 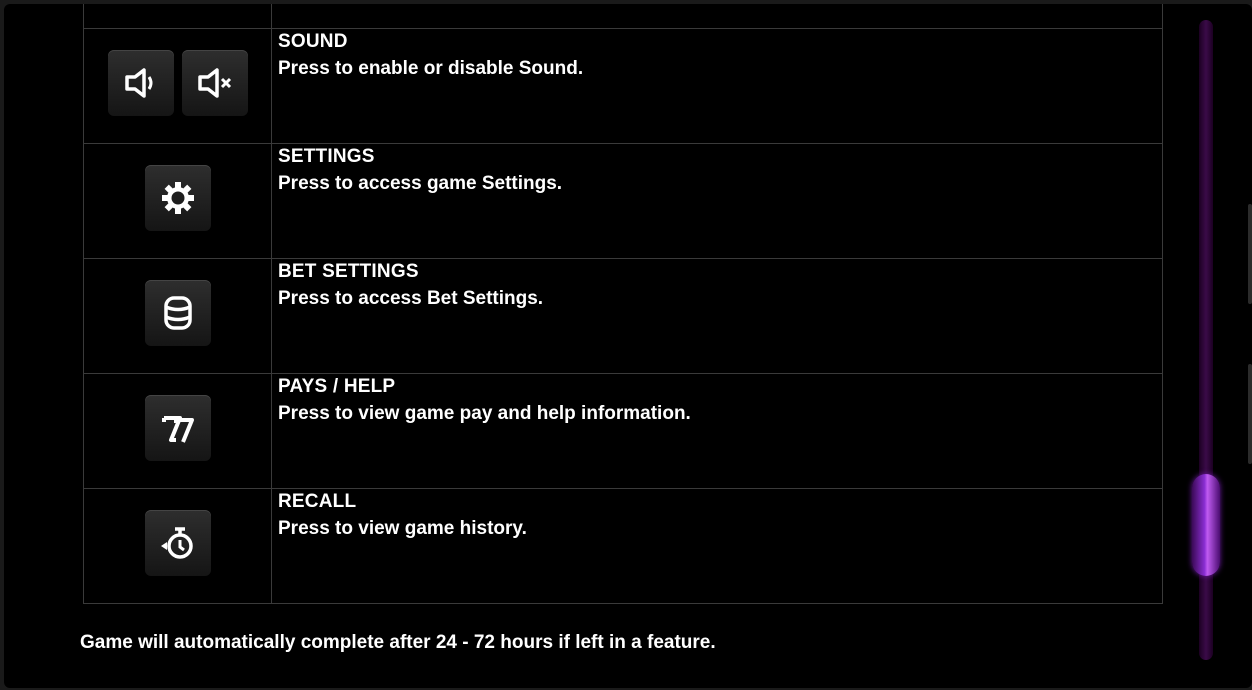 What do you see at coordinates (337, 386) in the screenshot?
I see `row-title: PAYS / HELP` at bounding box center [337, 386].